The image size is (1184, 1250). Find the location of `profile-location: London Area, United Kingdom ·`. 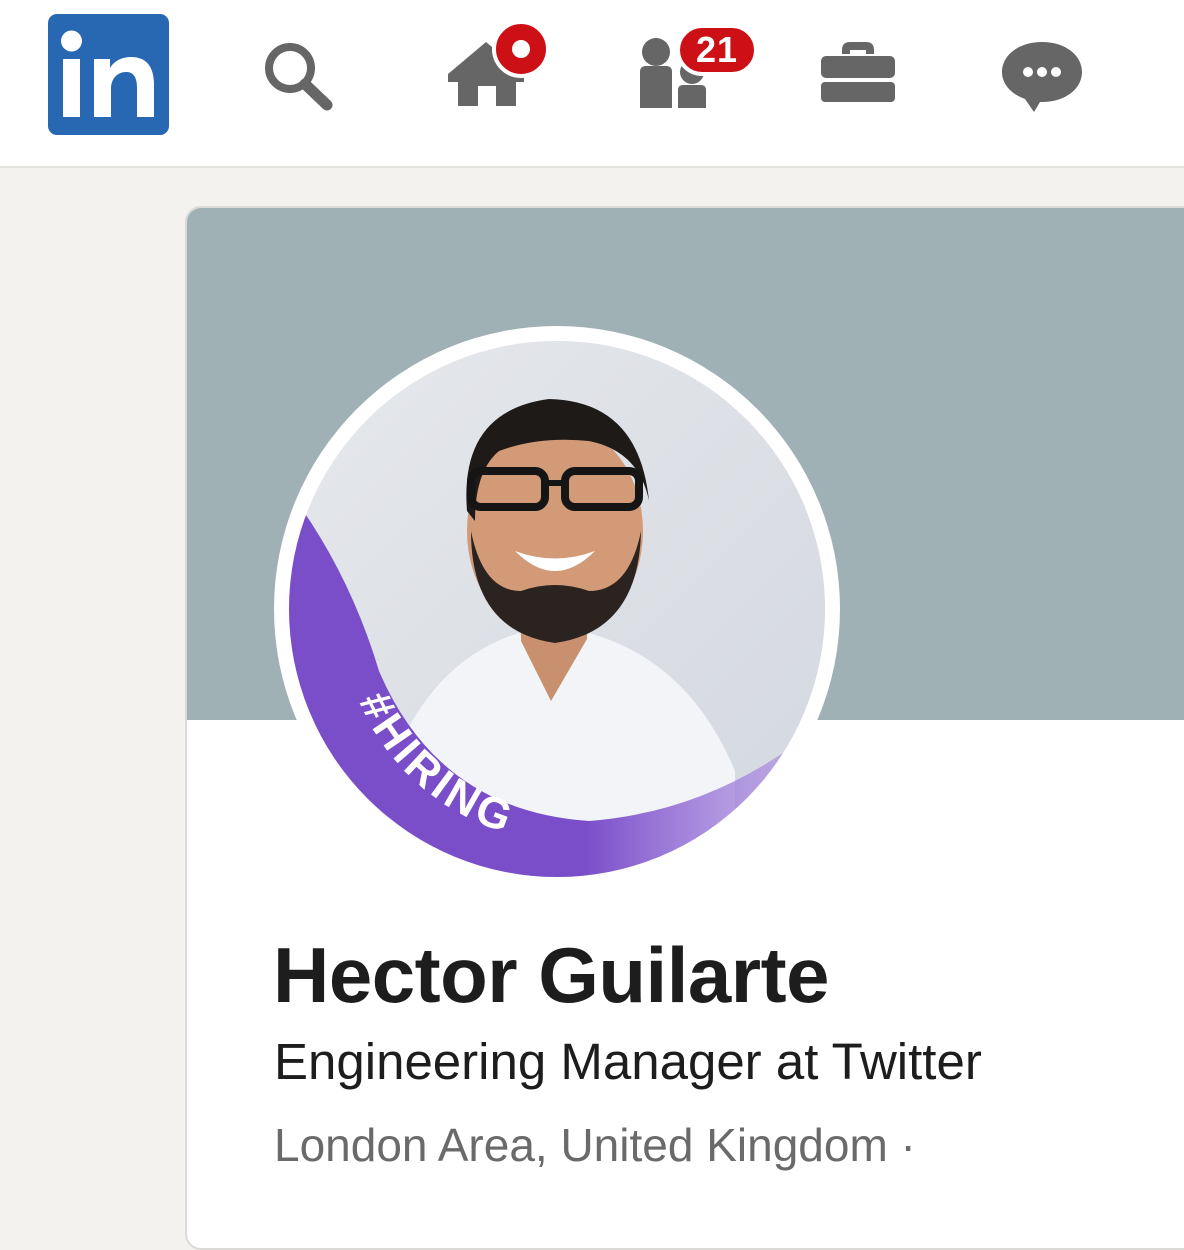

profile-location: London Area, United Kingdom · is located at coordinates (595, 1145).